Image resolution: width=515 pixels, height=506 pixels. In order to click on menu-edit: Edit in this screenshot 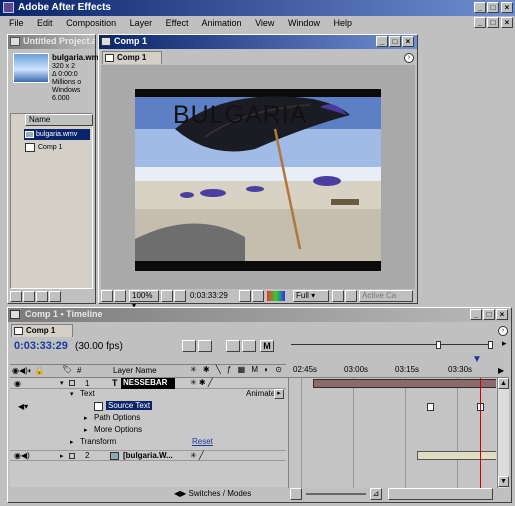, I will do `click(45, 23)`.